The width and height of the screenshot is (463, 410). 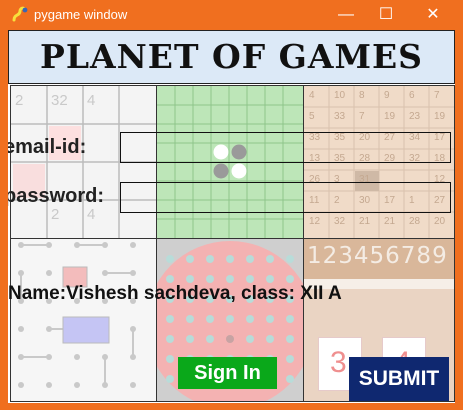 What do you see at coordinates (387, 95) in the screenshot?
I see `number-cell: 9` at bounding box center [387, 95].